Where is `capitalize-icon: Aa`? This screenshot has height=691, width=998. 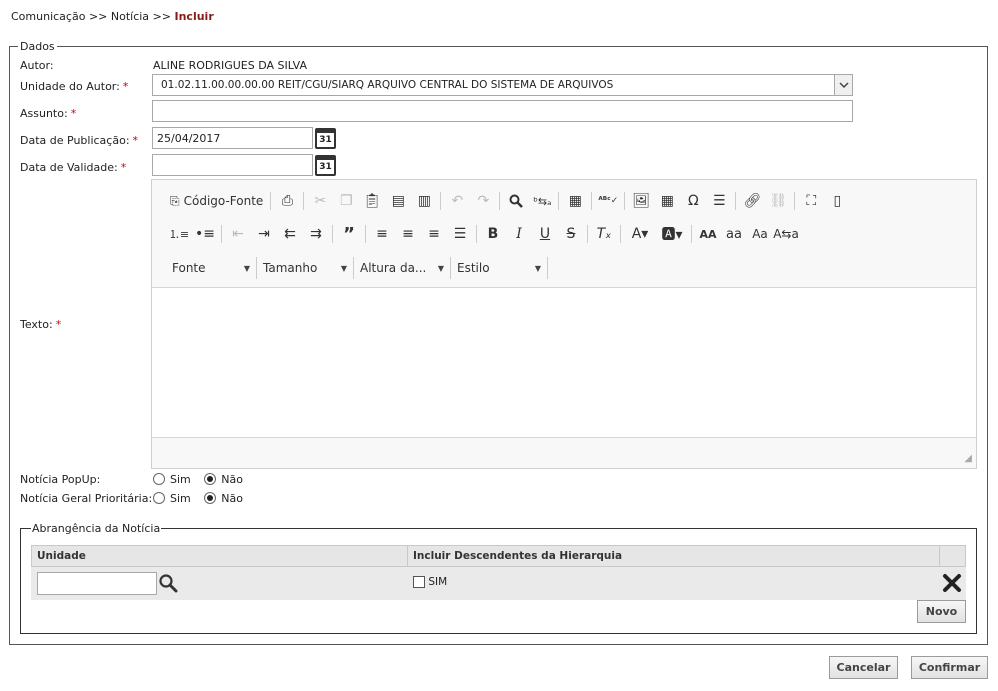
capitalize-icon: Aa is located at coordinates (760, 234).